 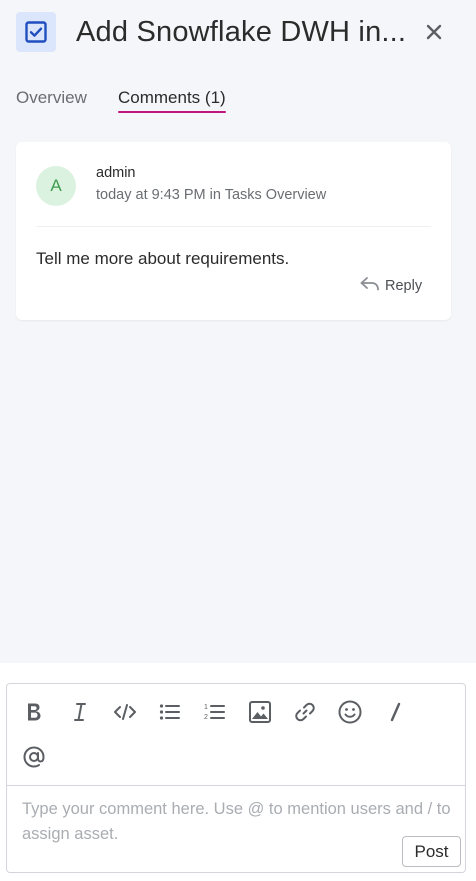 What do you see at coordinates (34, 757) in the screenshot?
I see `mention-icon` at bounding box center [34, 757].